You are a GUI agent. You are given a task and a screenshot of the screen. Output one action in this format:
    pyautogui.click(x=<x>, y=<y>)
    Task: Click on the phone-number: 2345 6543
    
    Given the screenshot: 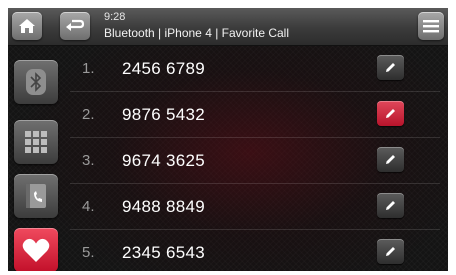 What is the action you would take?
    pyautogui.click(x=164, y=252)
    